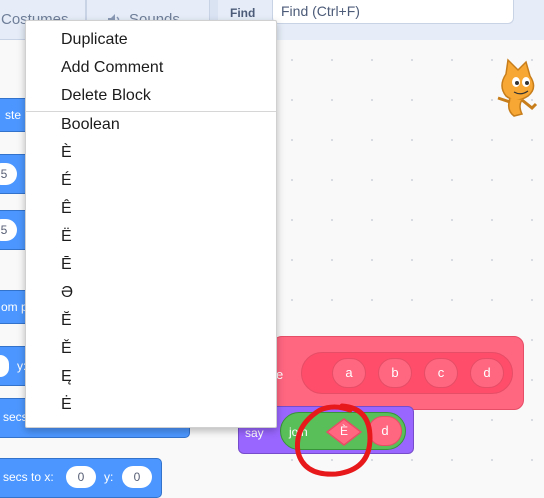 The height and width of the screenshot is (498, 544). Describe the element at coordinates (349, 373) in the screenshot. I see `argument-a: a` at that location.